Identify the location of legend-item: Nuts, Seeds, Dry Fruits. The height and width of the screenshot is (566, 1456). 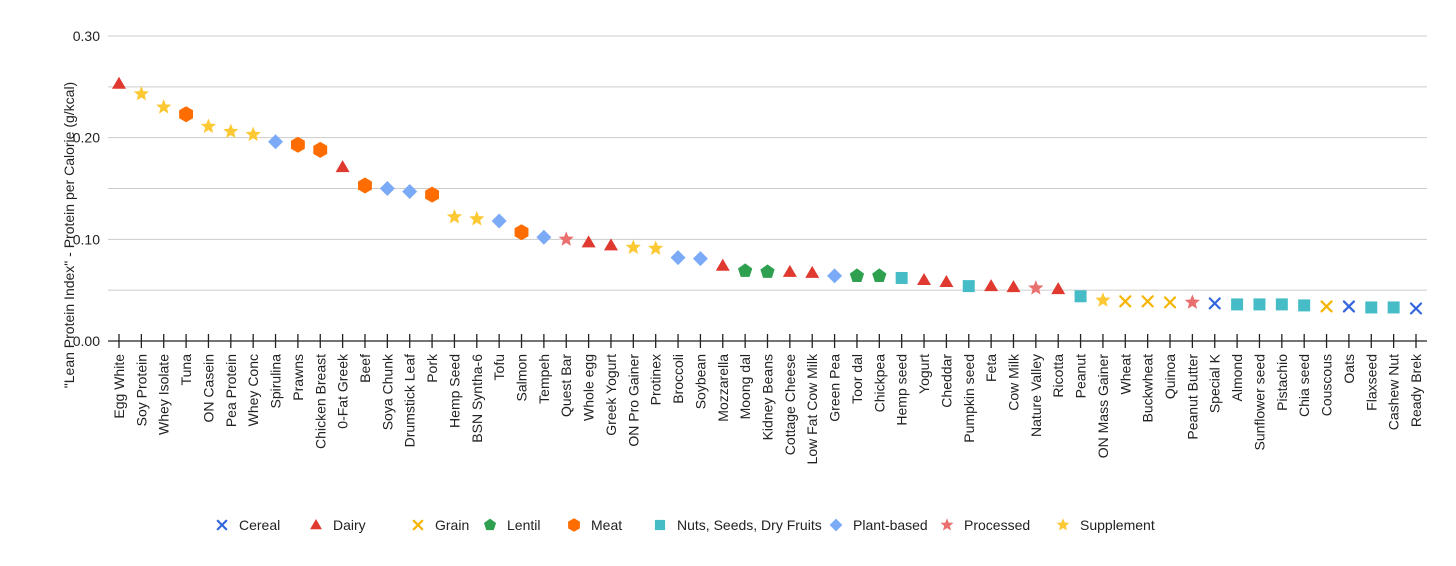
(738, 525).